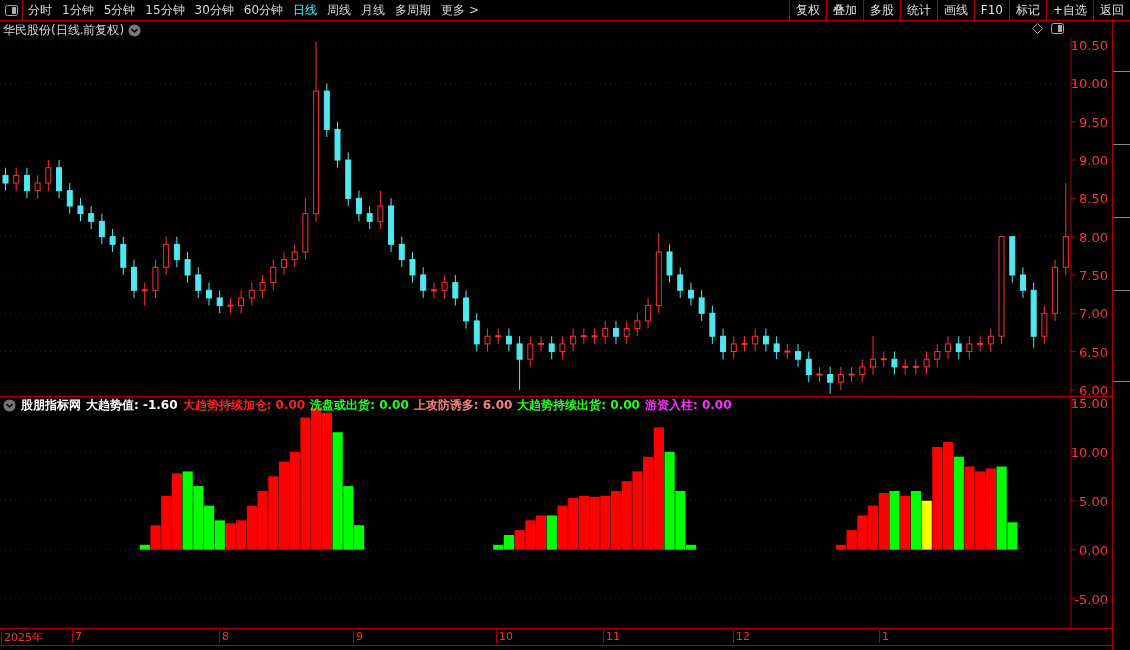 The image size is (1130, 650). Describe the element at coordinates (119, 10) in the screenshot. I see `period-tab: 5分钟` at that location.